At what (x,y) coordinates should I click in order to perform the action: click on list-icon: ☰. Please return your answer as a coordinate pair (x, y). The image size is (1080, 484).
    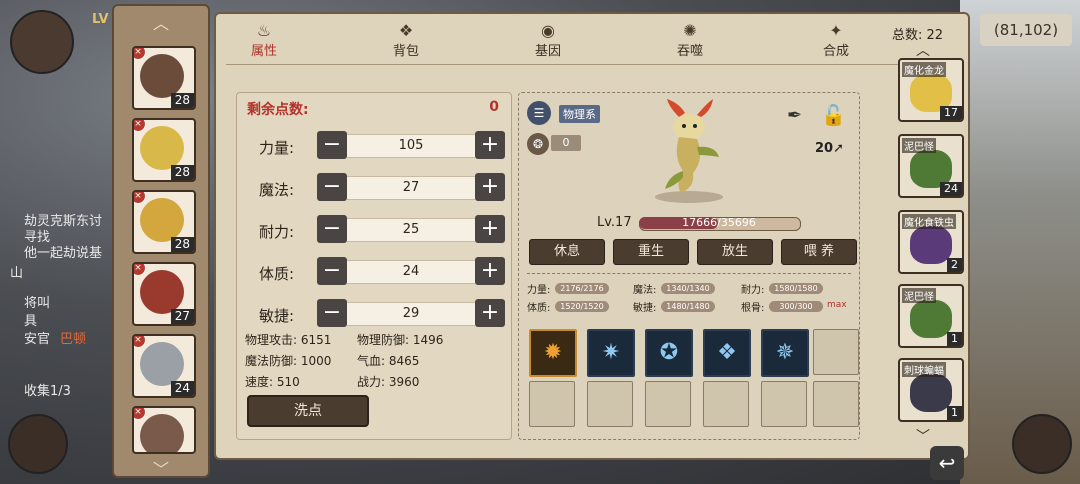
    Looking at the image, I should click on (539, 113).